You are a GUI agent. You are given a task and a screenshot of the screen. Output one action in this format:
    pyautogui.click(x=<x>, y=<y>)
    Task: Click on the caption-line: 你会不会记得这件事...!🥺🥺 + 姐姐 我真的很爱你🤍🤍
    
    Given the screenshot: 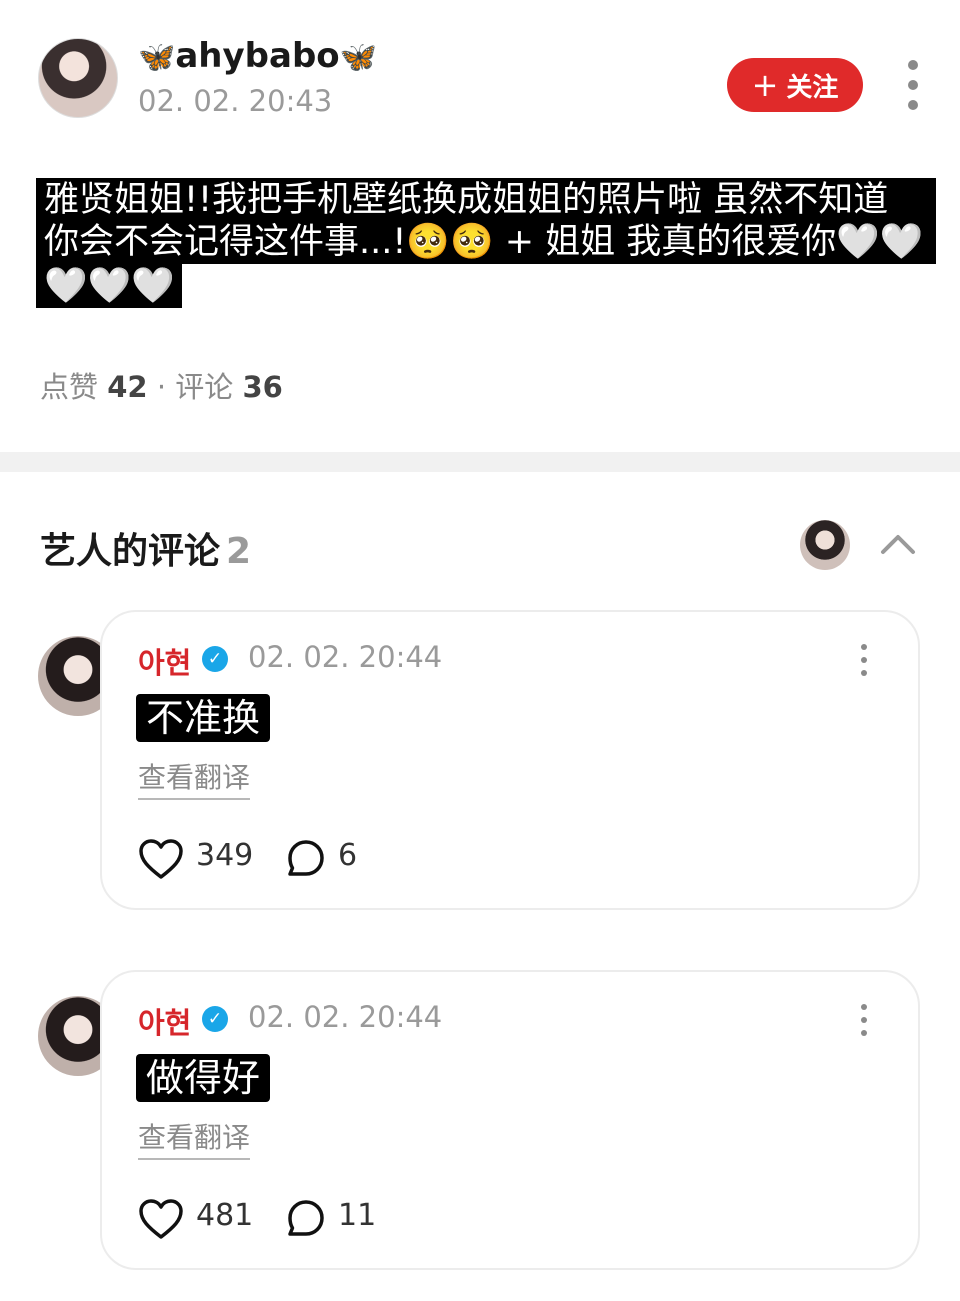 What is the action you would take?
    pyautogui.click(x=486, y=242)
    